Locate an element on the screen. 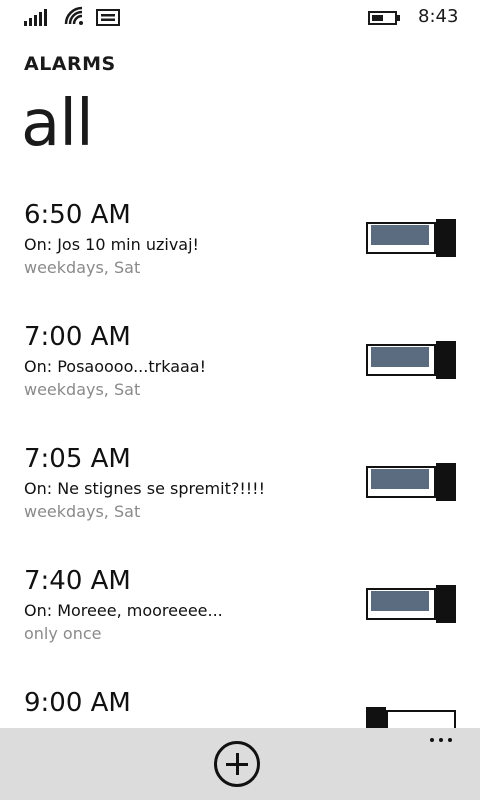 This screenshot has height=800, width=480. alarm-label: On: Jos 10 min uzivaj! is located at coordinates (111, 244).